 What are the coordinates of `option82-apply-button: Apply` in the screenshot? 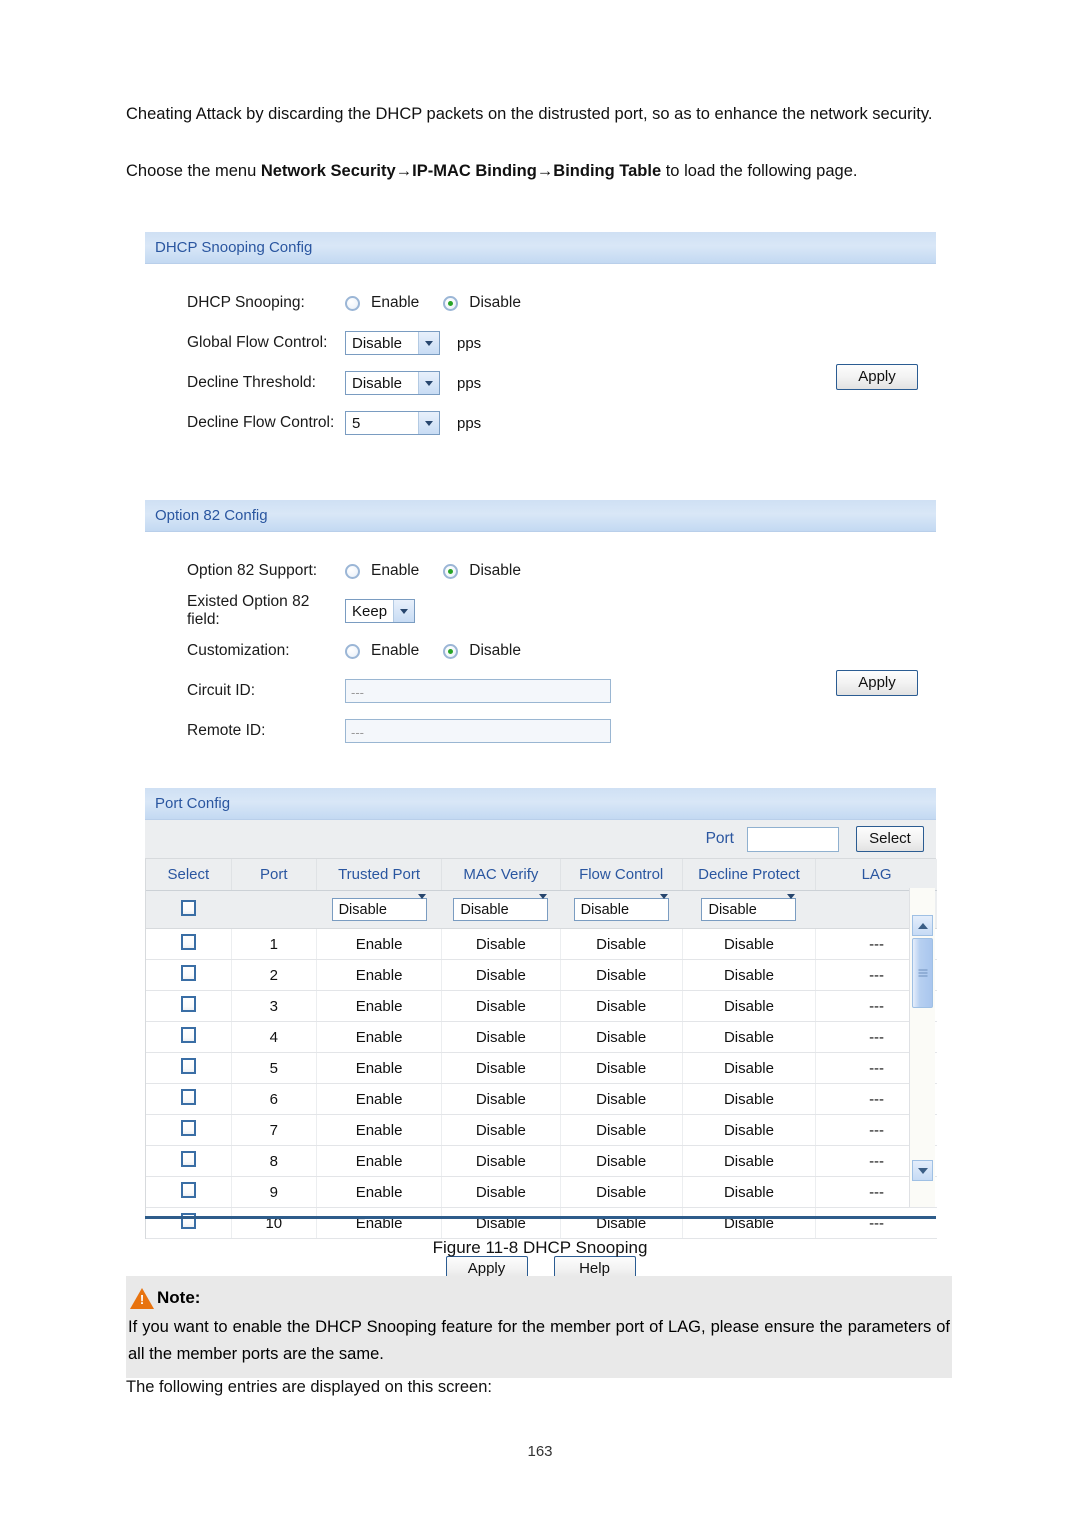 It's located at (877, 683).